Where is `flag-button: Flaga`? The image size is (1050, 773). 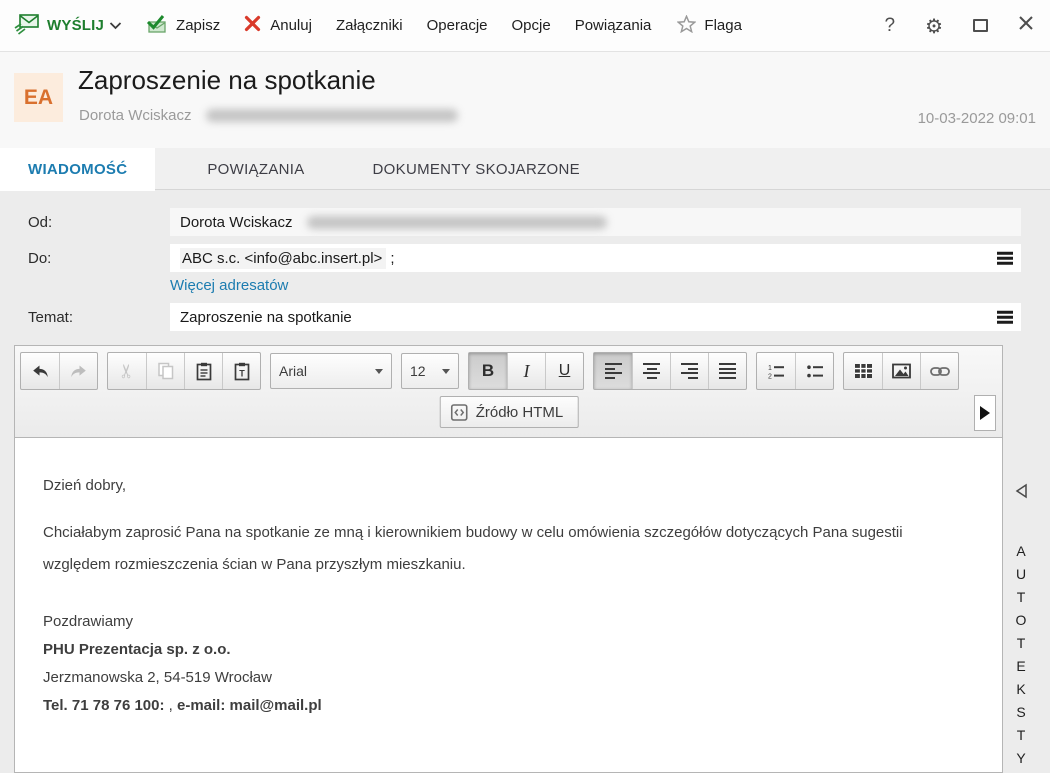
flag-button: Flaga is located at coordinates (709, 25).